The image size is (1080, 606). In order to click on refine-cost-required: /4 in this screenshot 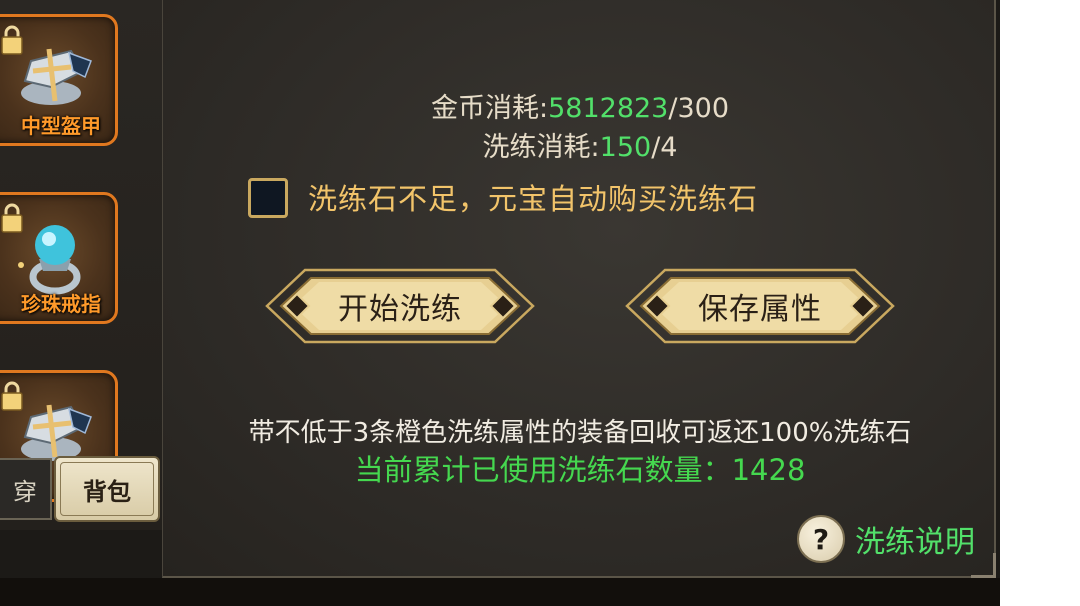, I will do `click(664, 147)`.